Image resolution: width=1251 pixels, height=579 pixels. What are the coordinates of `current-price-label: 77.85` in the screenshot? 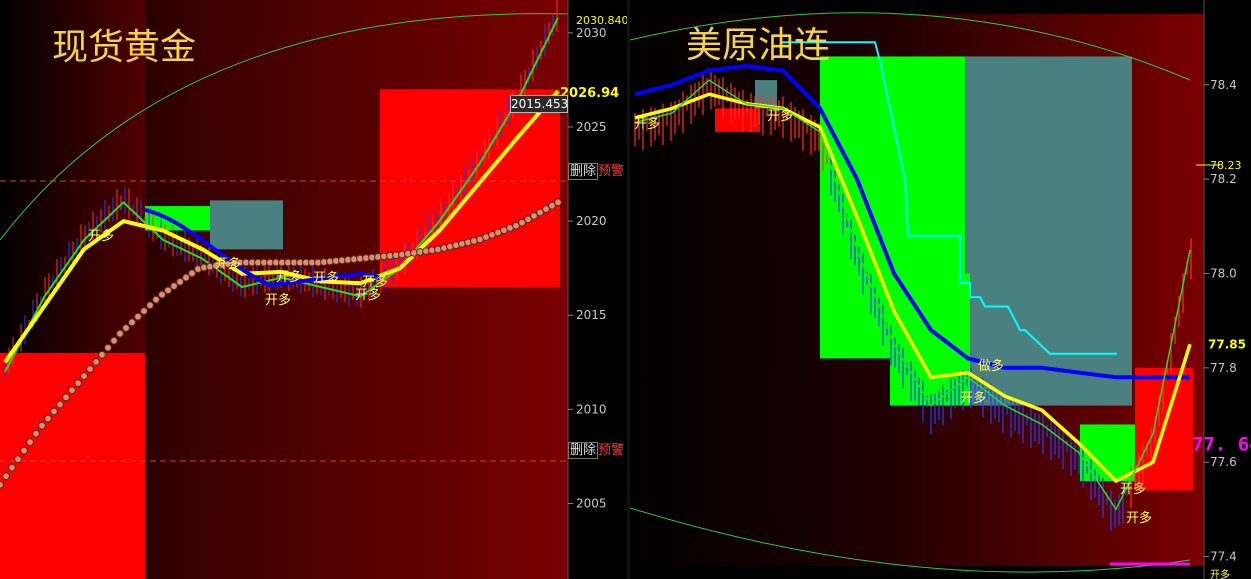 It's located at (1227, 344).